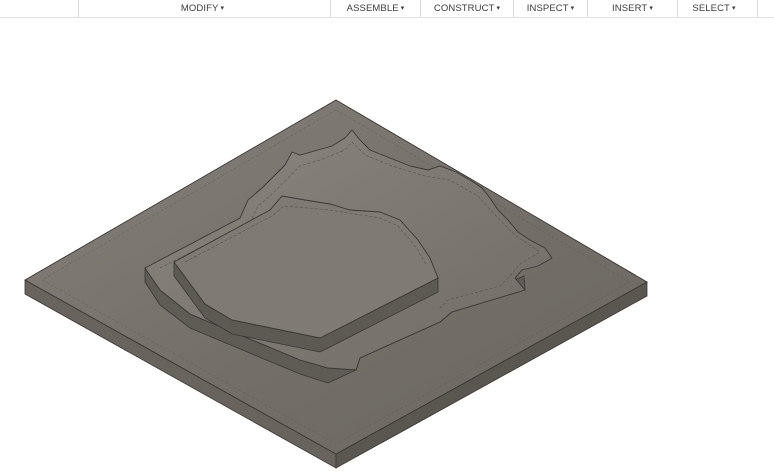 This screenshot has height=474, width=774. I want to click on inspect-menu-button: INSPECT ▾, so click(550, 8).